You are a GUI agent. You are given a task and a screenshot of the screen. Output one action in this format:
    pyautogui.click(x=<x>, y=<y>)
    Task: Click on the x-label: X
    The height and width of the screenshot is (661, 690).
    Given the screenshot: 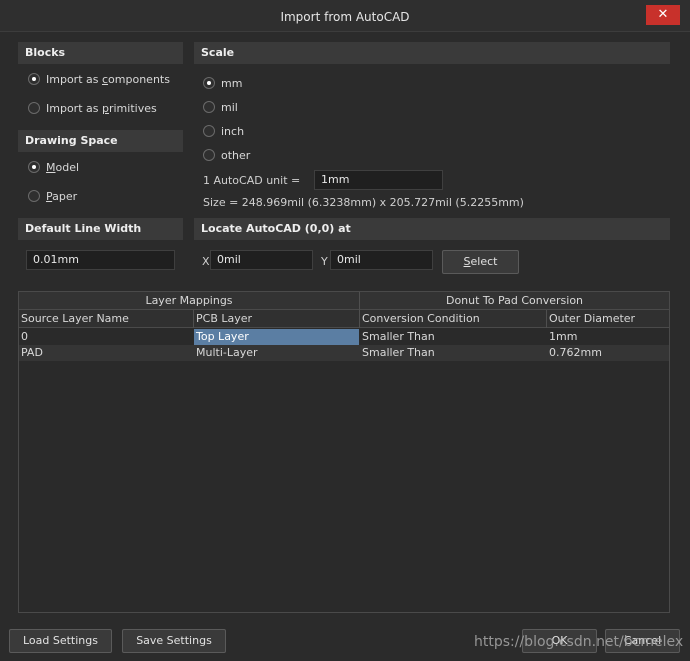 What is the action you would take?
    pyautogui.click(x=206, y=261)
    